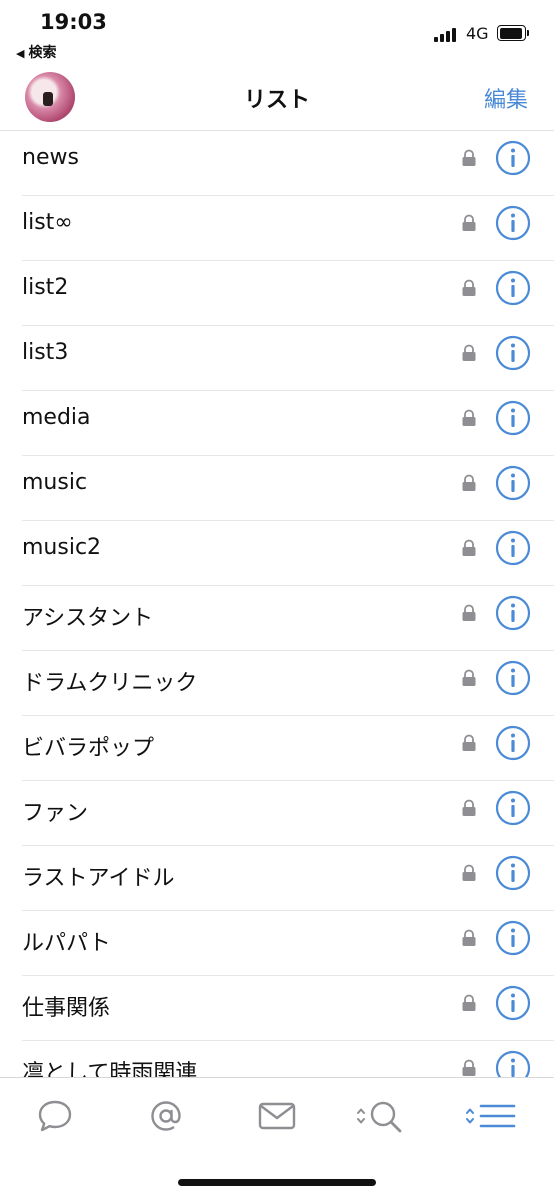 This screenshot has width=554, height=1201. Describe the element at coordinates (277, 878) in the screenshot. I see `list-item: ラストアイドル` at that location.